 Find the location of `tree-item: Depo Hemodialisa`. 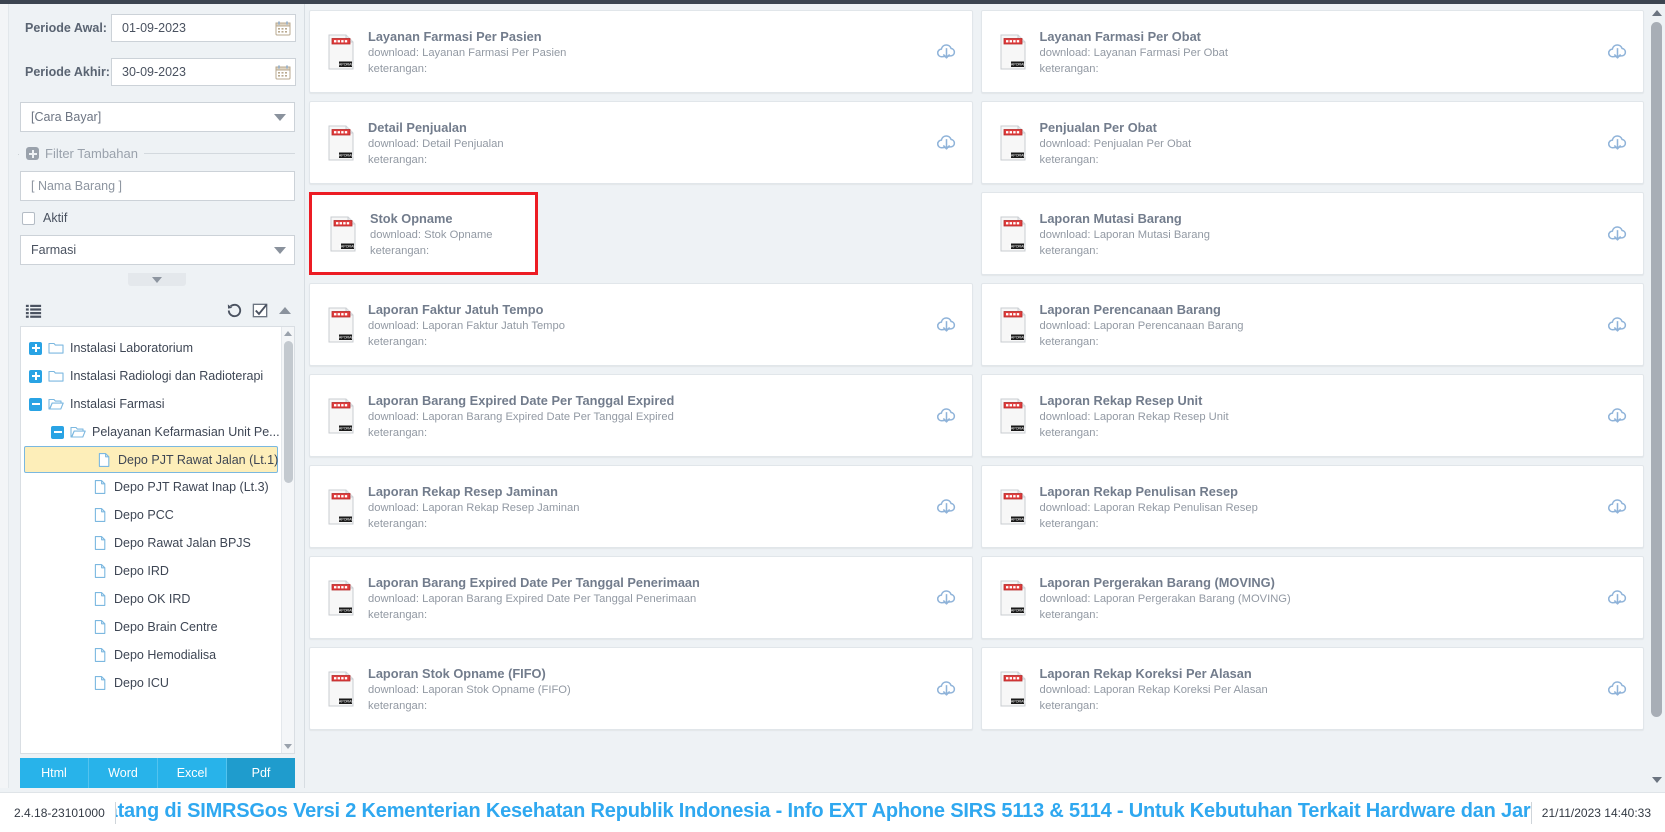

tree-item: Depo Hemodialisa is located at coordinates (151, 655).